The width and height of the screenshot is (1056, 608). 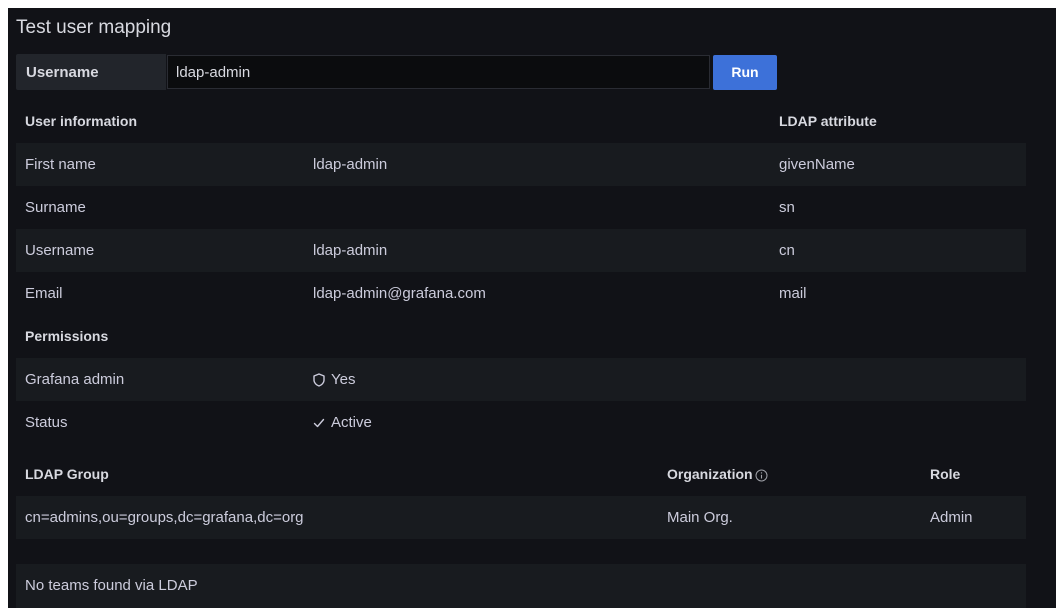 I want to click on row-attribute: sn, so click(x=787, y=207).